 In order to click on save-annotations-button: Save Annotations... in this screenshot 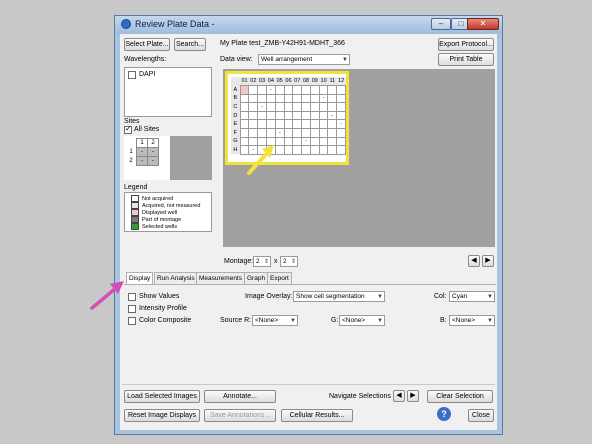, I will do `click(240, 415)`.